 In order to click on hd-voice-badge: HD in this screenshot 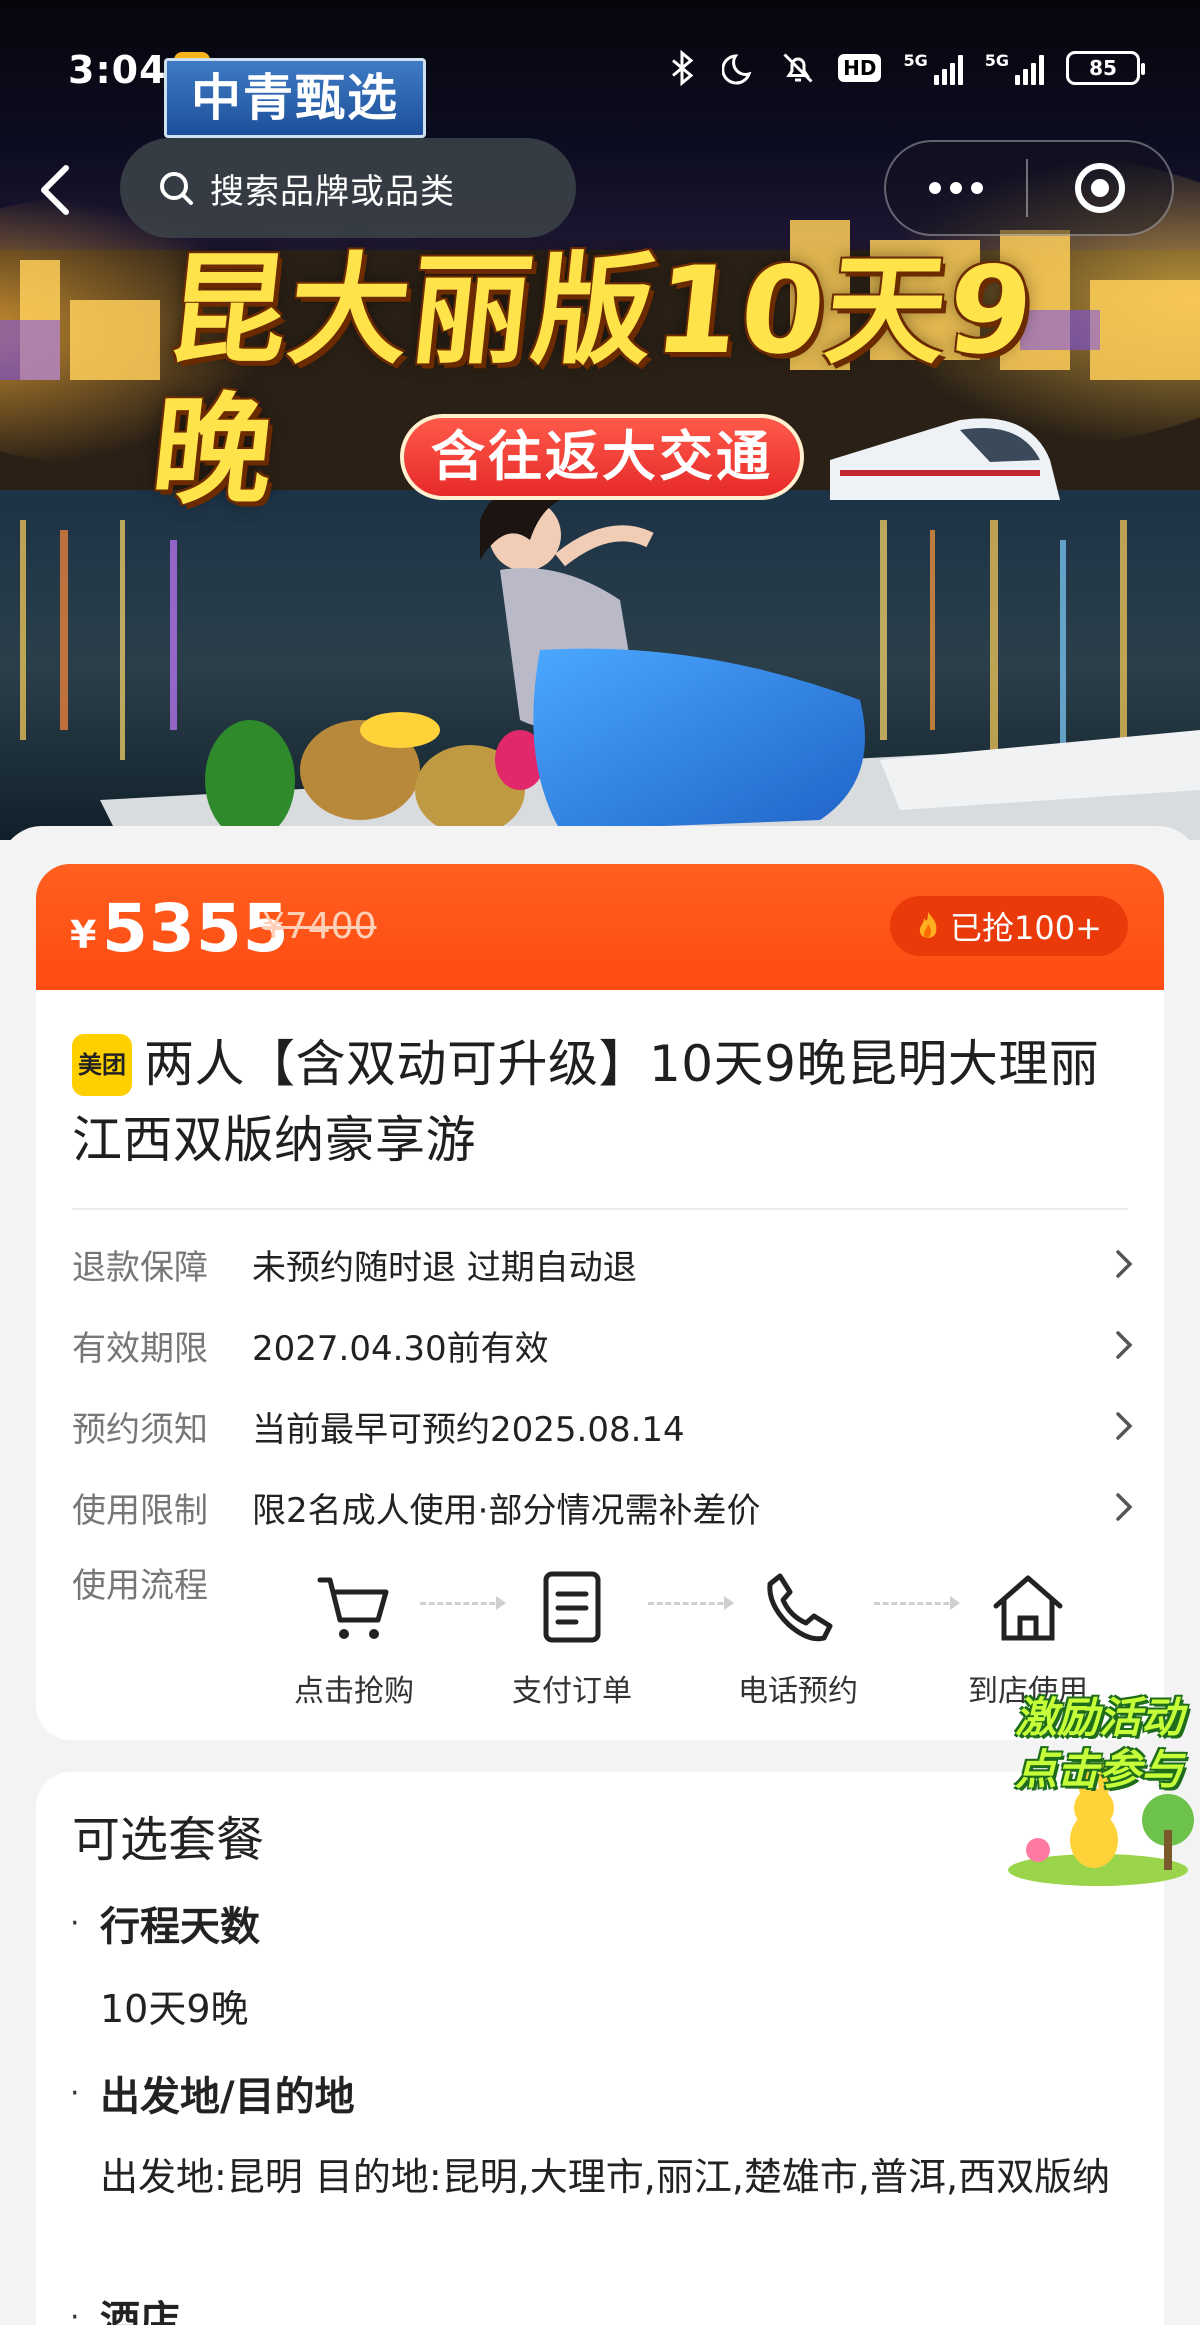, I will do `click(860, 68)`.